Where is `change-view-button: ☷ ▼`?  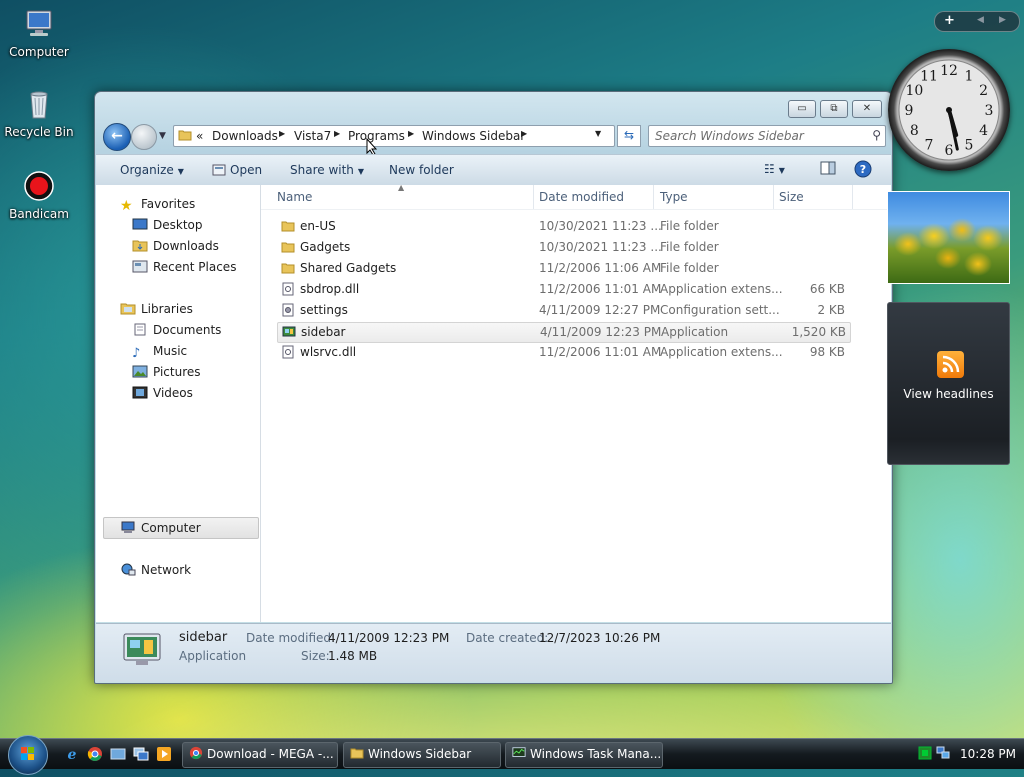
change-view-button: ☷ ▼ is located at coordinates (774, 169).